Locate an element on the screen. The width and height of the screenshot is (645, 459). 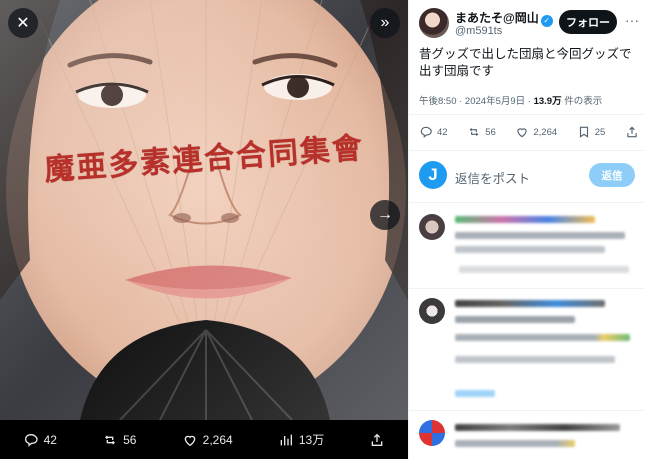
media-repost-button: 56 is located at coordinates (119, 440).